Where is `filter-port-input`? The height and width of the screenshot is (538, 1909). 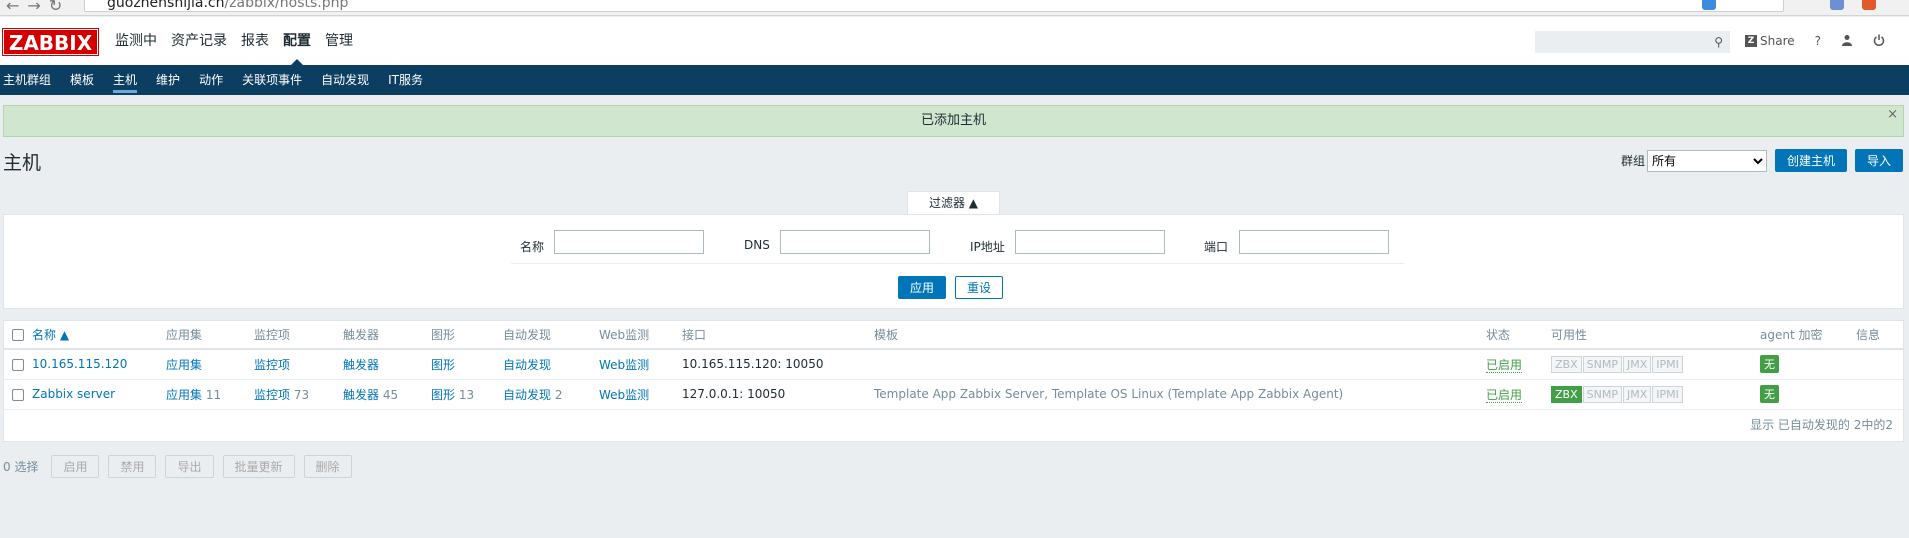 filter-port-input is located at coordinates (1314, 242).